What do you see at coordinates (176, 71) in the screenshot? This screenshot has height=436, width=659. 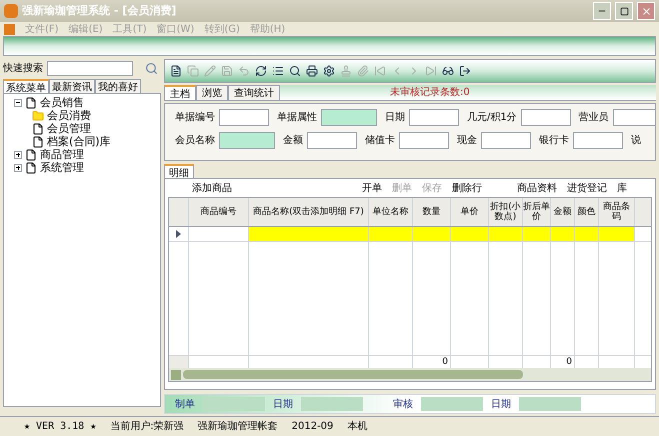 I see `new-file-icon` at bounding box center [176, 71].